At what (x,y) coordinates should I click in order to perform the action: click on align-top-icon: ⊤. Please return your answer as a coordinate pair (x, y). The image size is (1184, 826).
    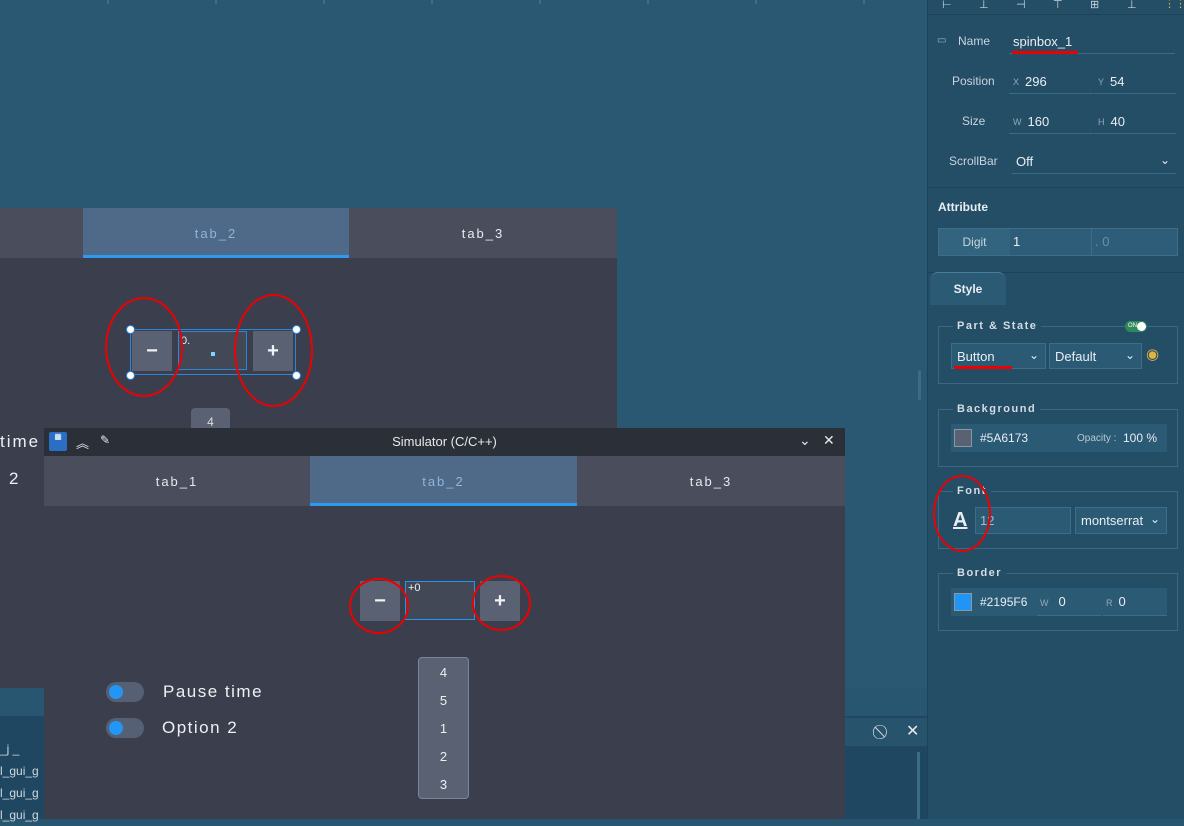
    Looking at the image, I should click on (1058, 5).